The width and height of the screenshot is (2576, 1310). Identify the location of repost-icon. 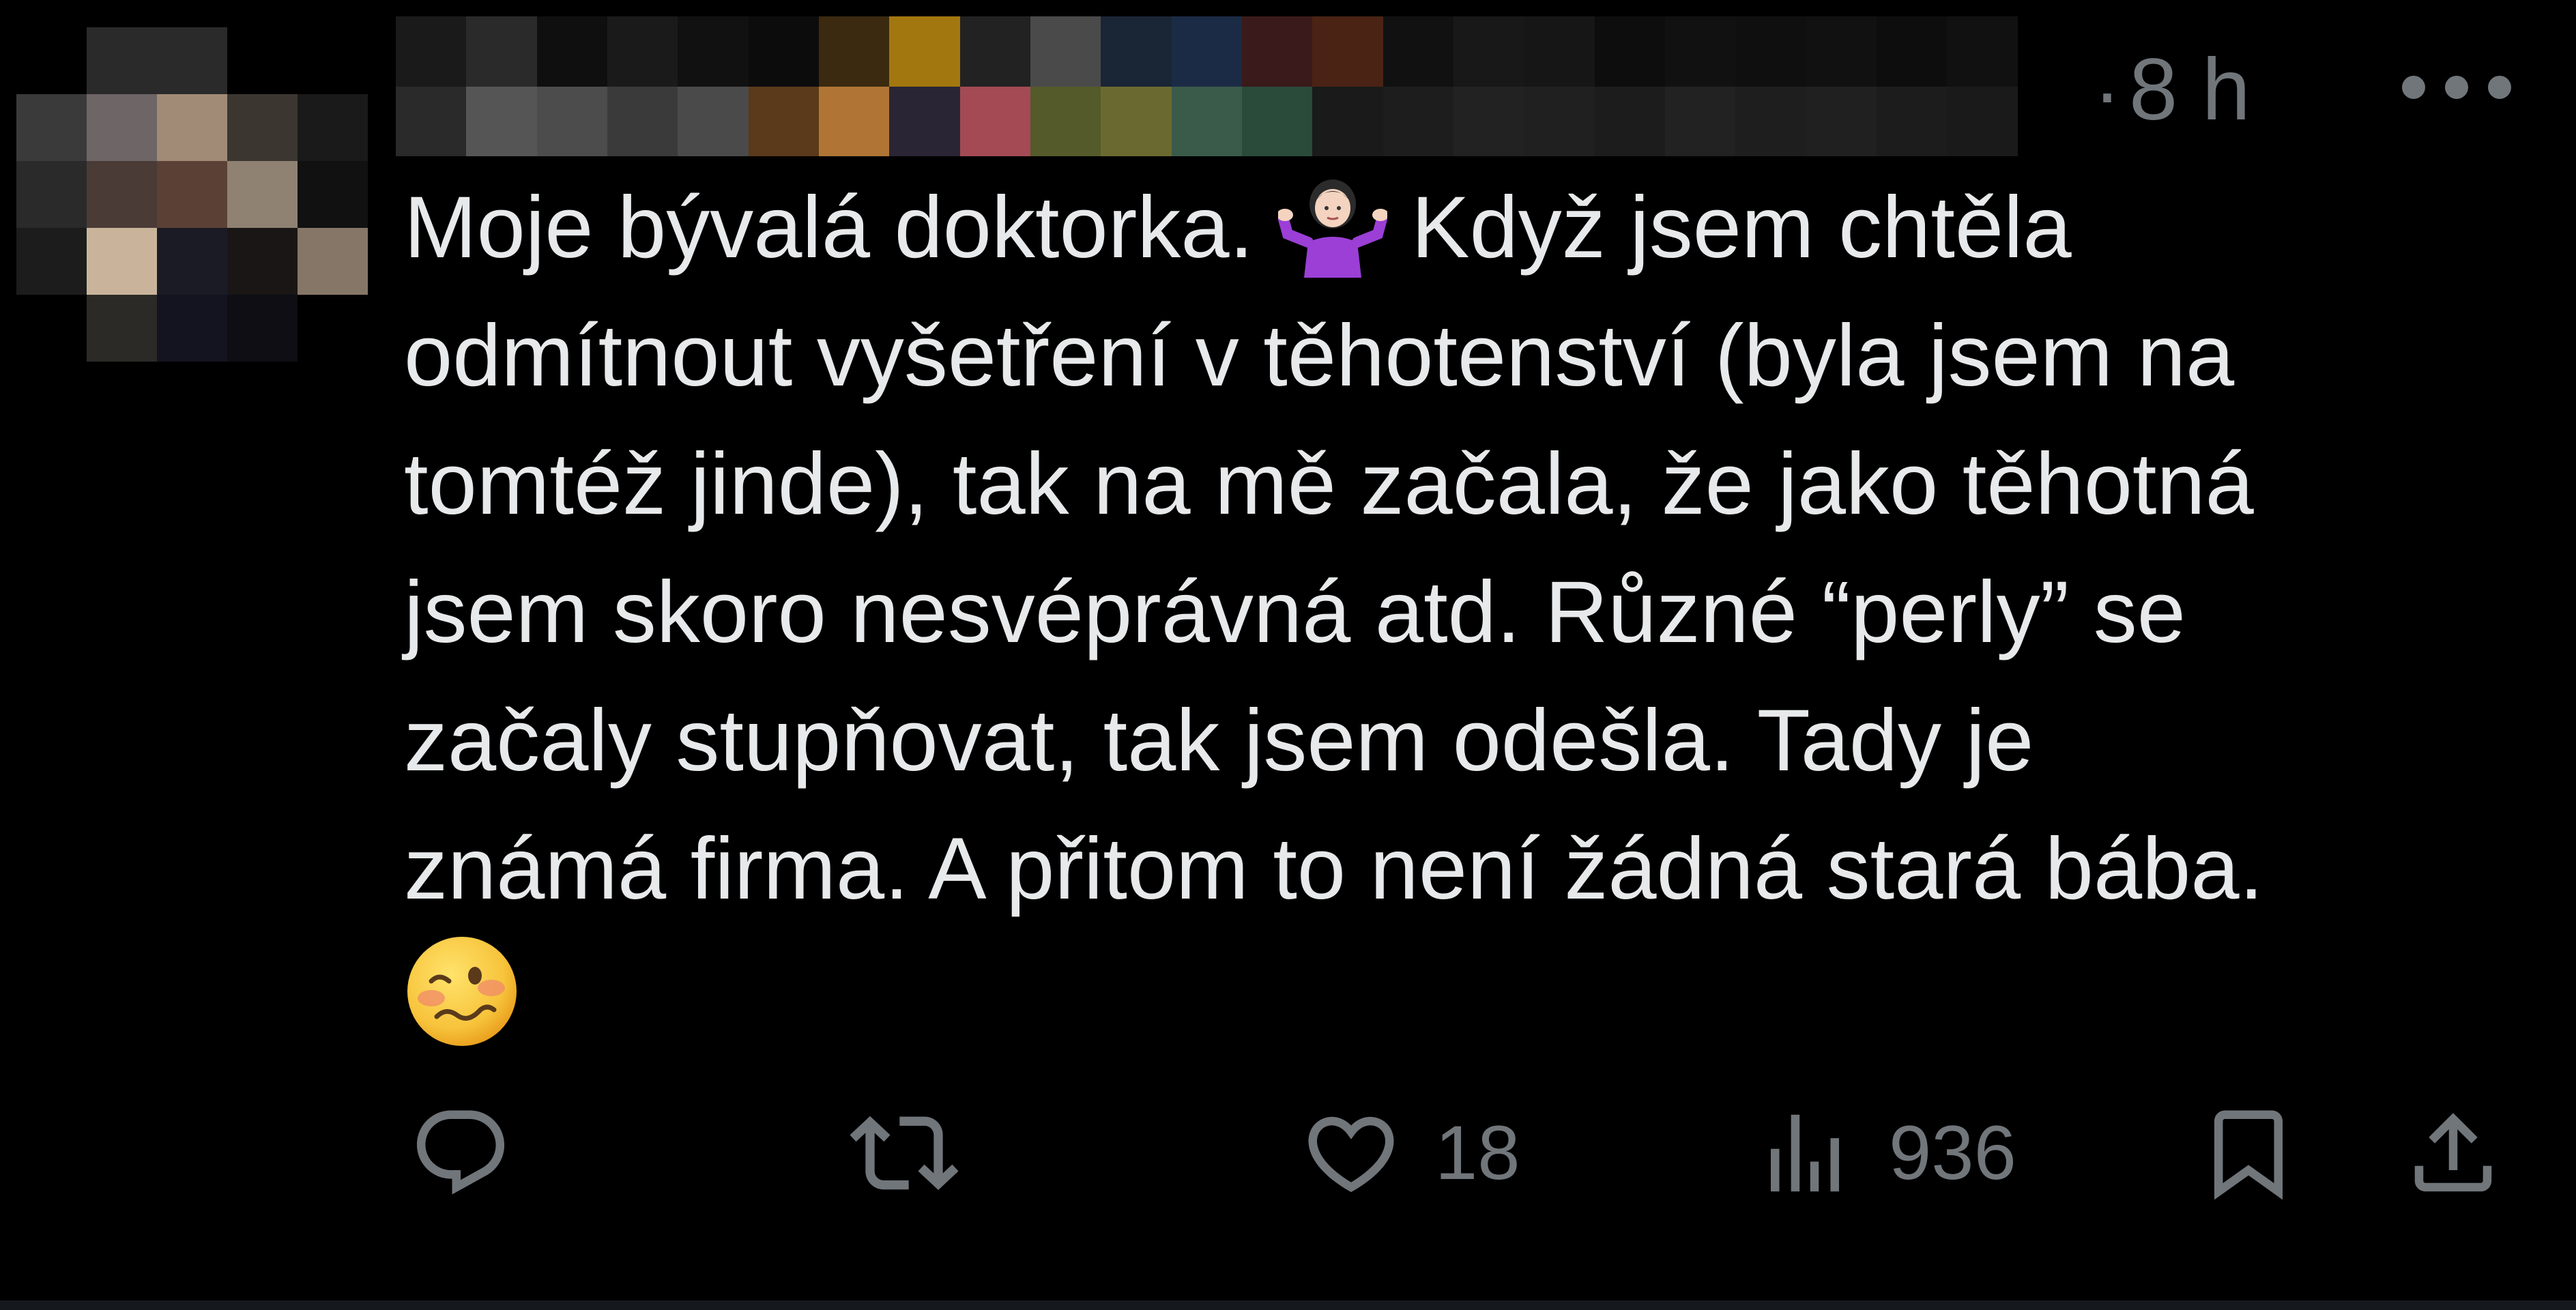
(904, 1153).